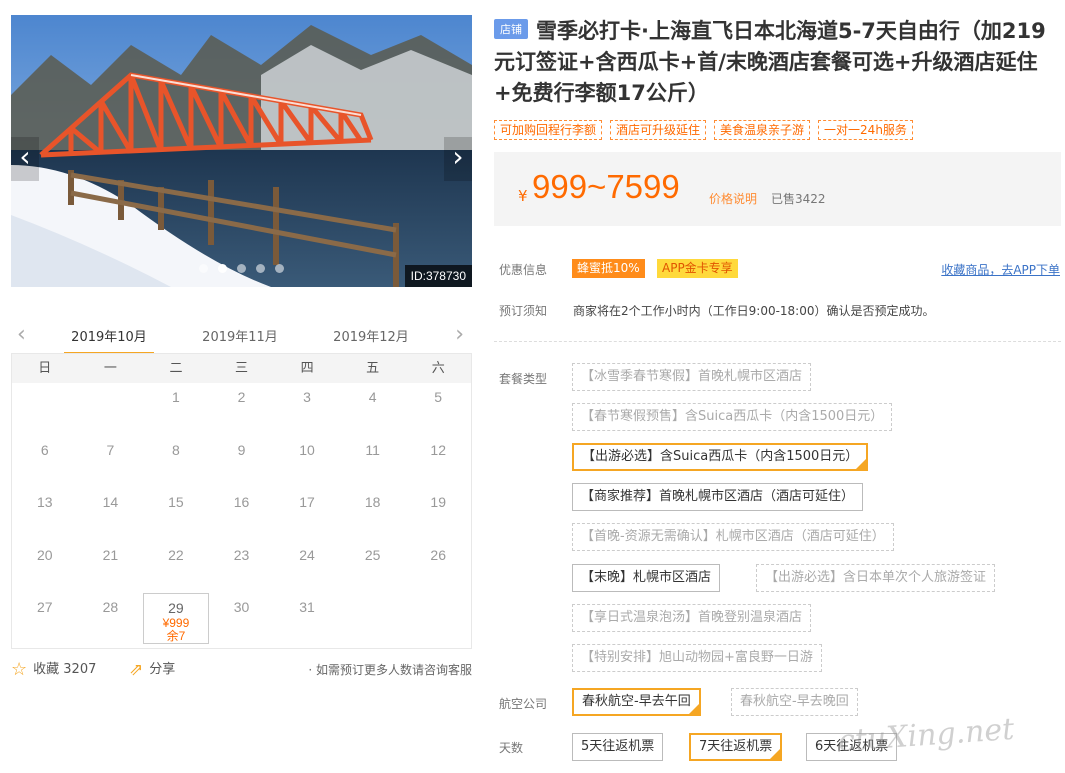 This screenshot has height=773, width=1065. I want to click on day-number: 10, so click(307, 449).